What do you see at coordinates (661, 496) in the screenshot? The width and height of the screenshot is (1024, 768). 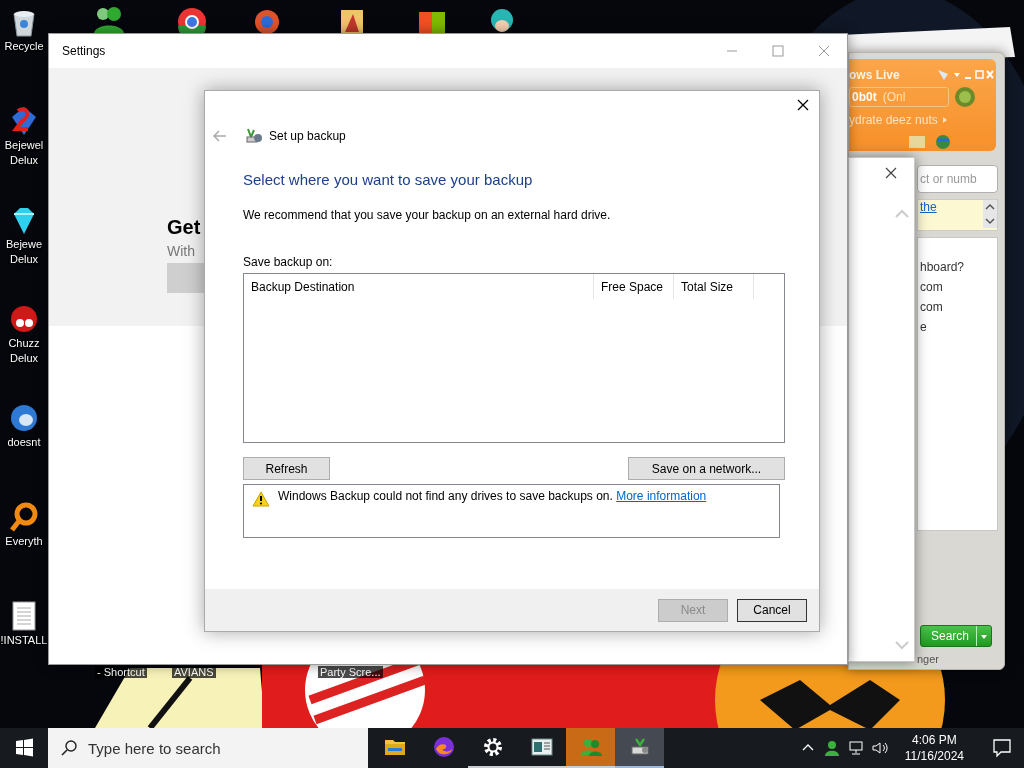 I see `more-information-link: More information` at bounding box center [661, 496].